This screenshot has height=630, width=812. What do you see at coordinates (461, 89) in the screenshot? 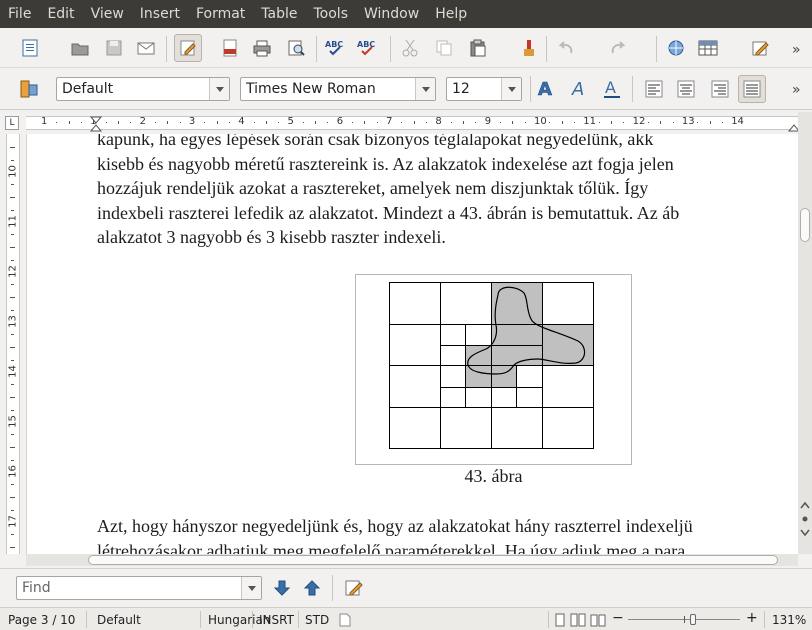
I see `font-size-value: 12` at bounding box center [461, 89].